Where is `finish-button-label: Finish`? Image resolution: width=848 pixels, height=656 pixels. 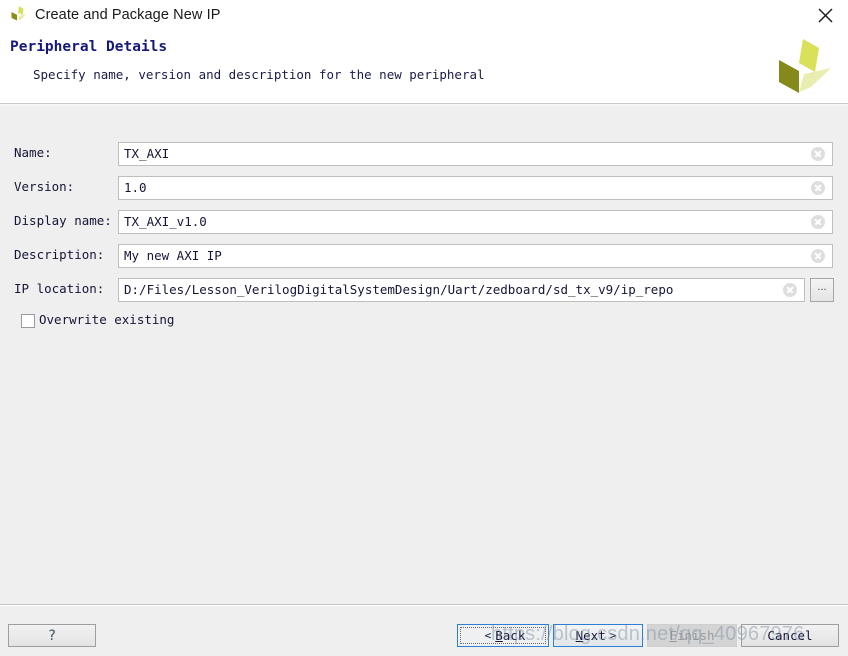 finish-button-label: Finish is located at coordinates (692, 635).